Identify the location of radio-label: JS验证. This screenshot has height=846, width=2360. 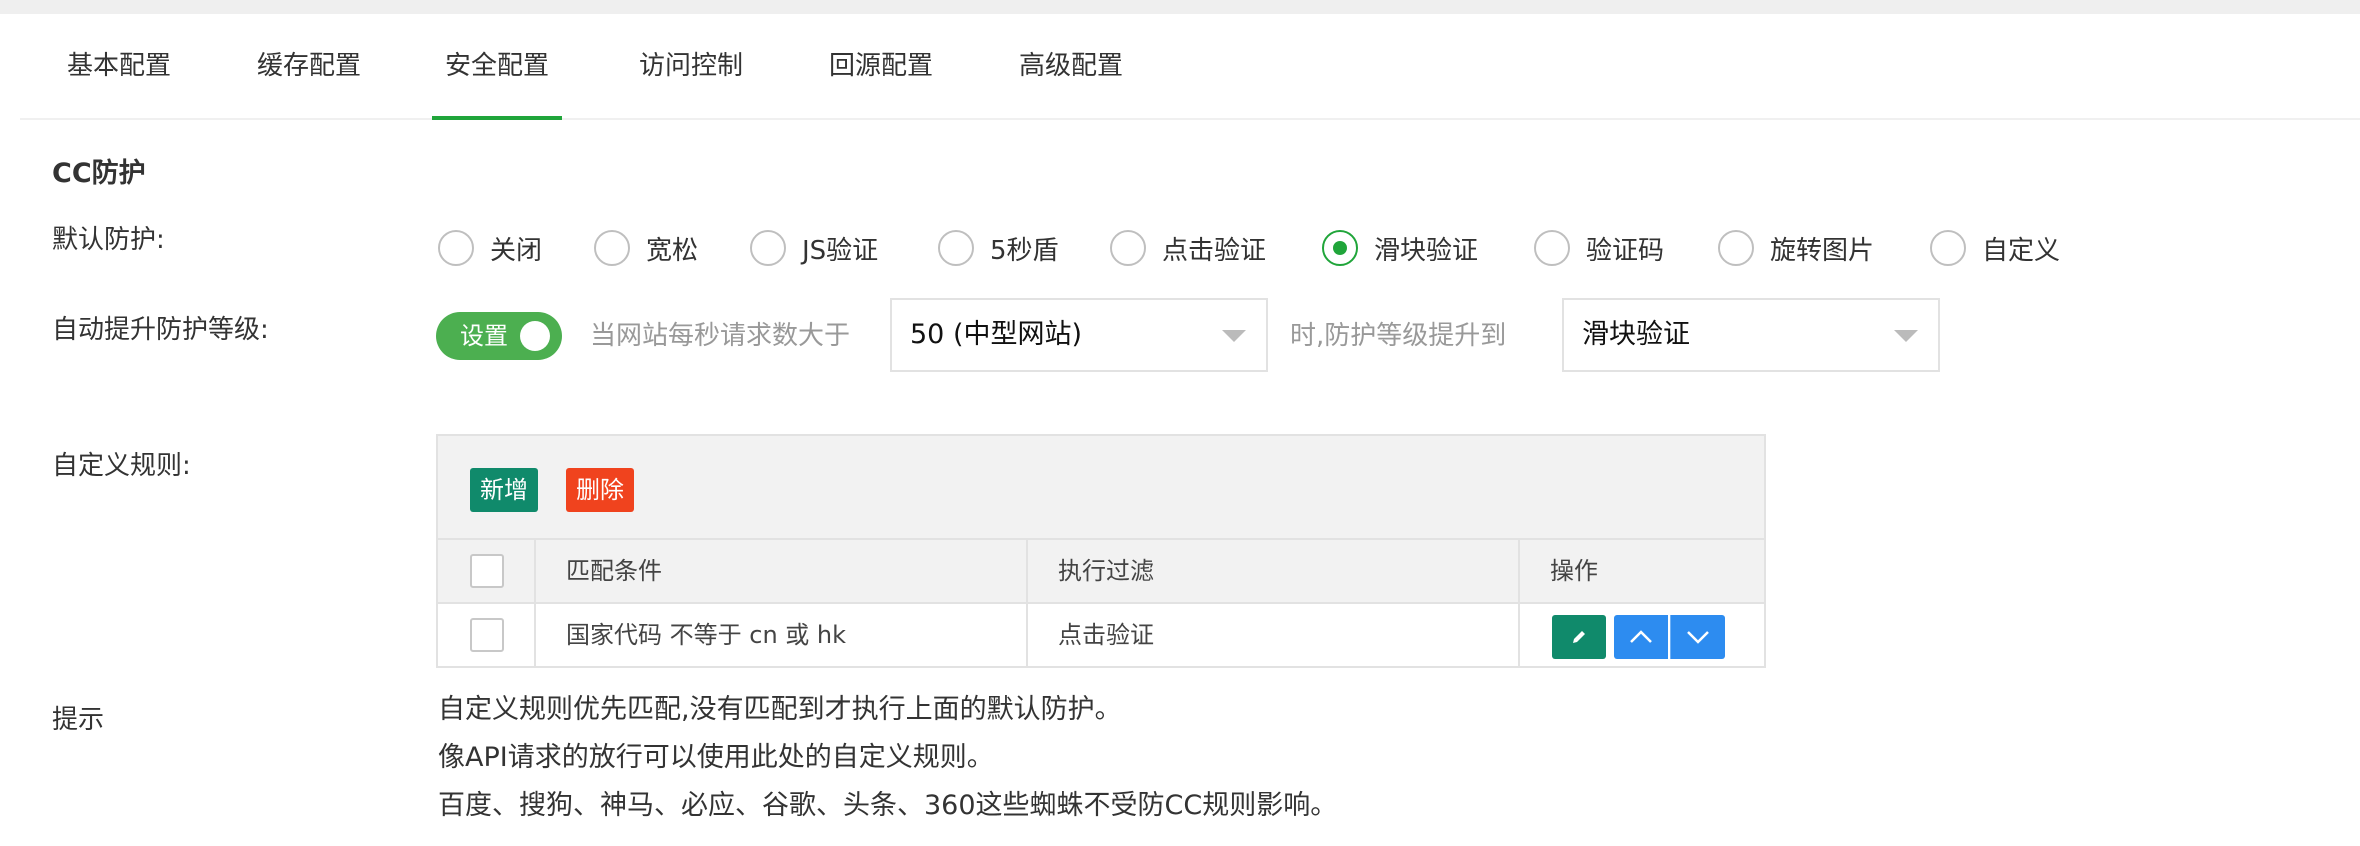
(840, 250).